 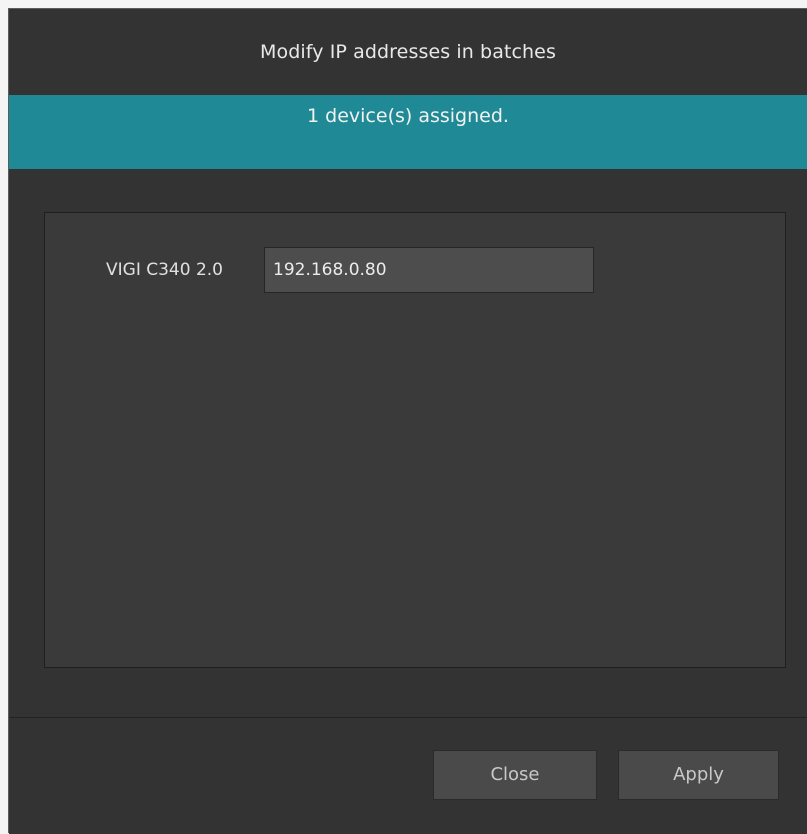 What do you see at coordinates (515, 775) in the screenshot?
I see `close-button: Close` at bounding box center [515, 775].